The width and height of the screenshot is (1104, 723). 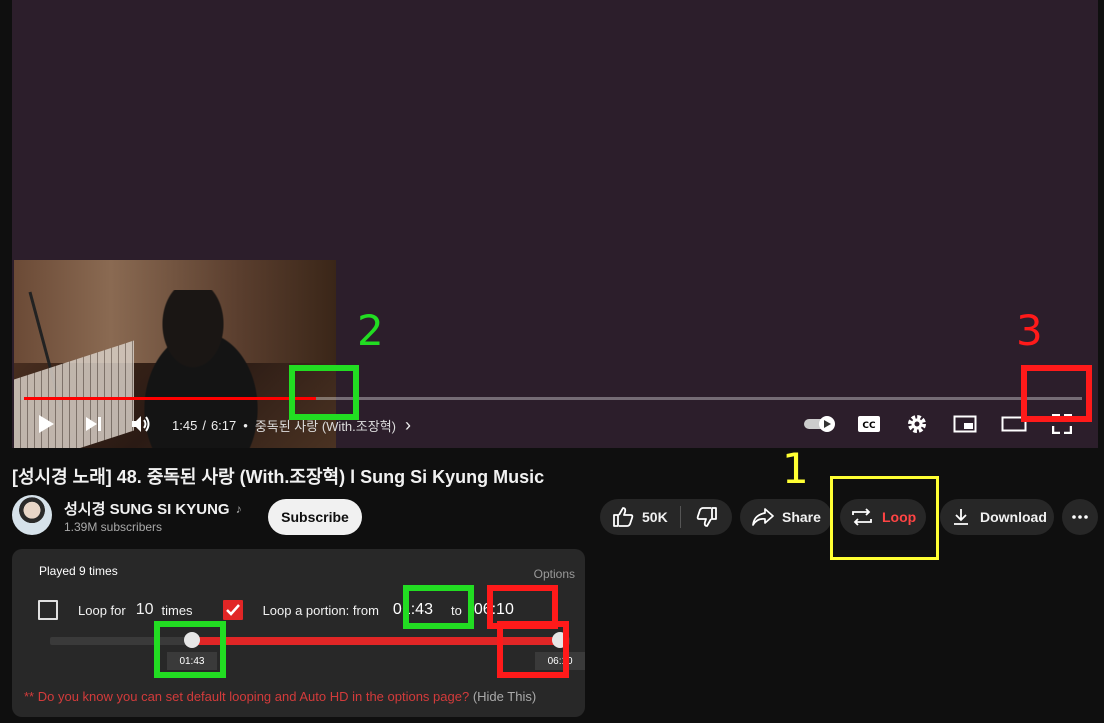 I want to click on more-horizontal-icon, so click(x=1080, y=517).